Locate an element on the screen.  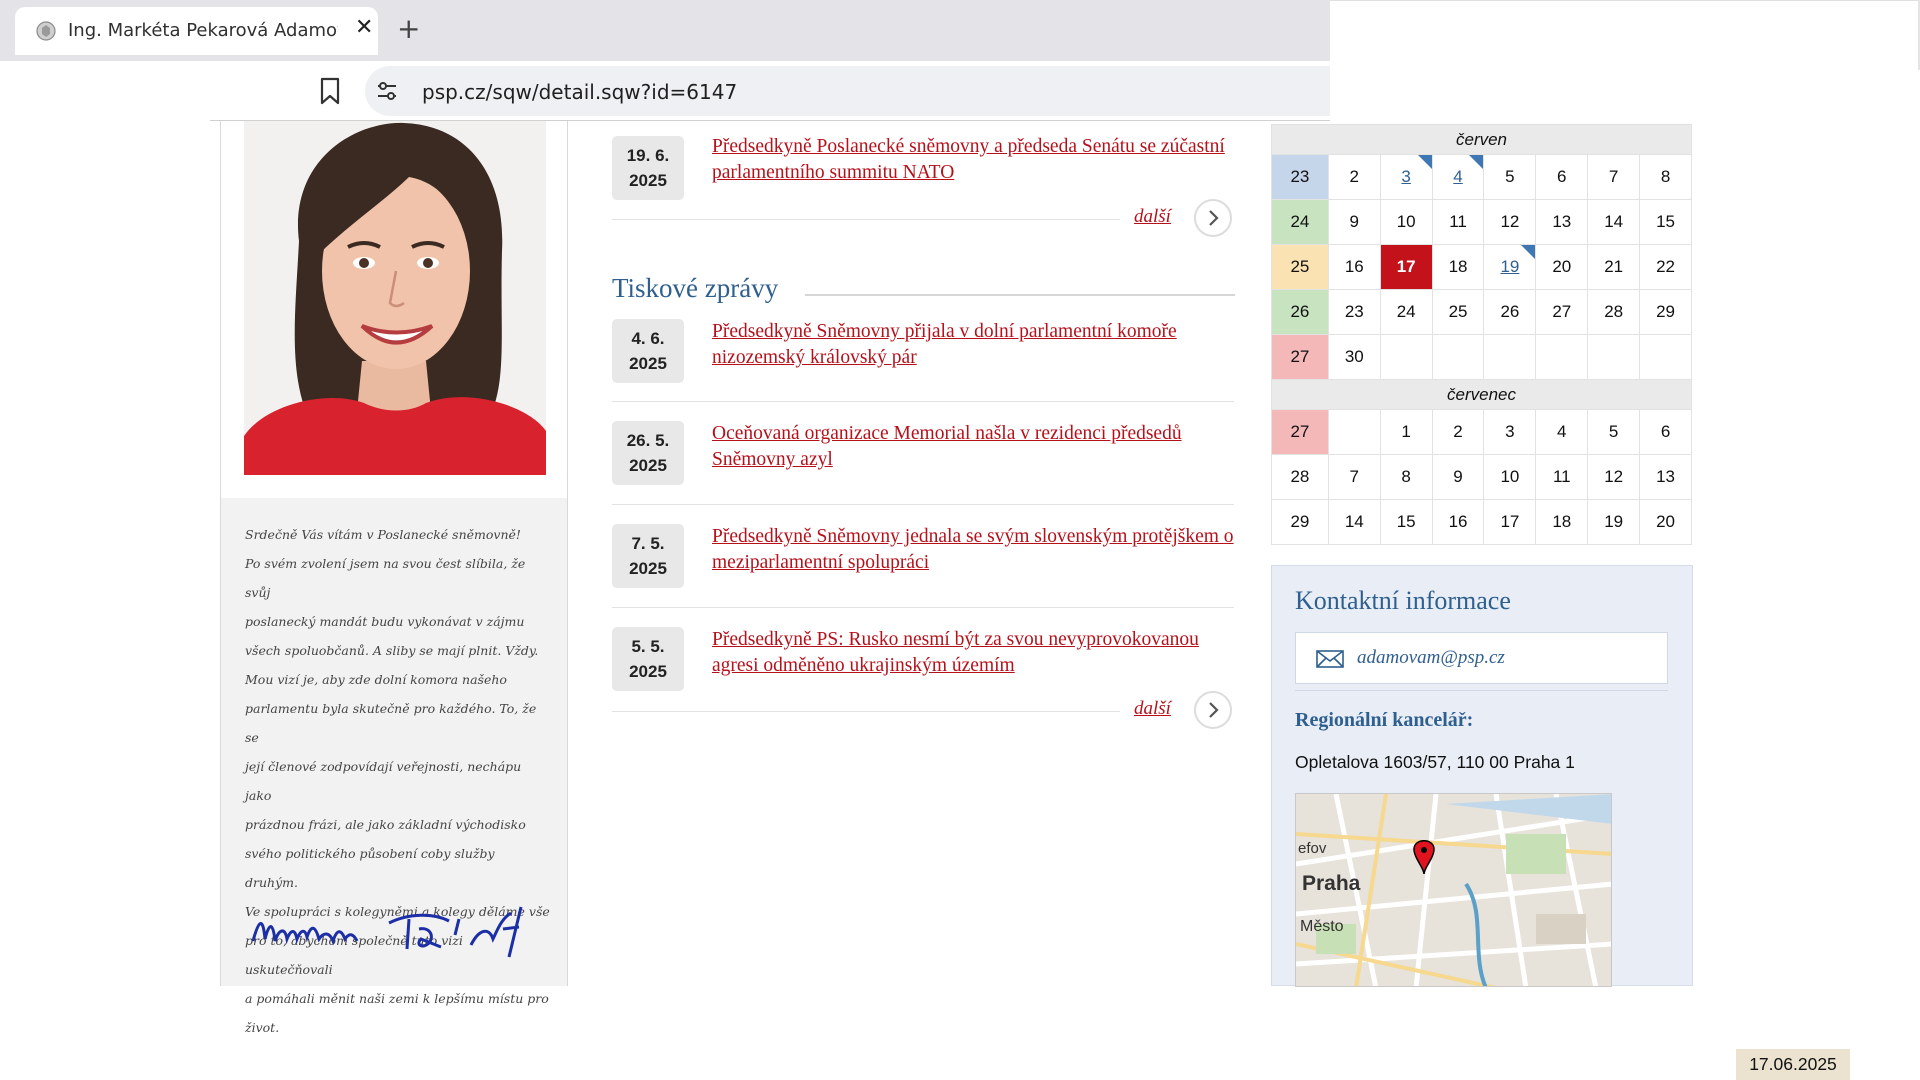
news-more-button is located at coordinates (1213, 218).